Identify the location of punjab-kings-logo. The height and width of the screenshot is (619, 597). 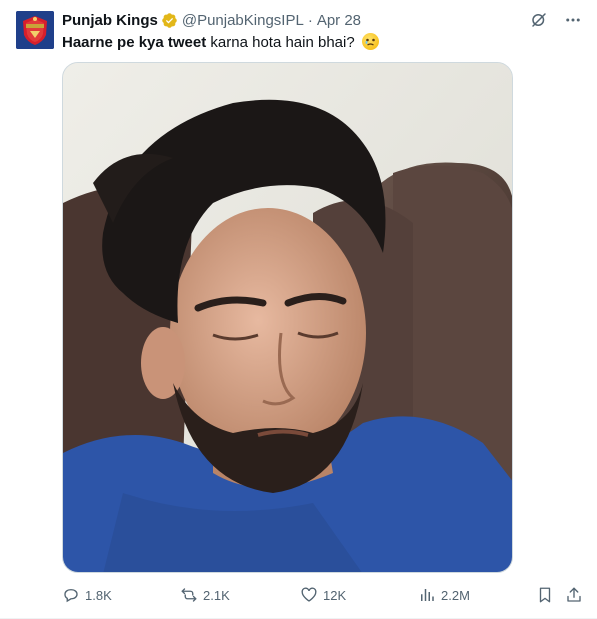
(35, 30).